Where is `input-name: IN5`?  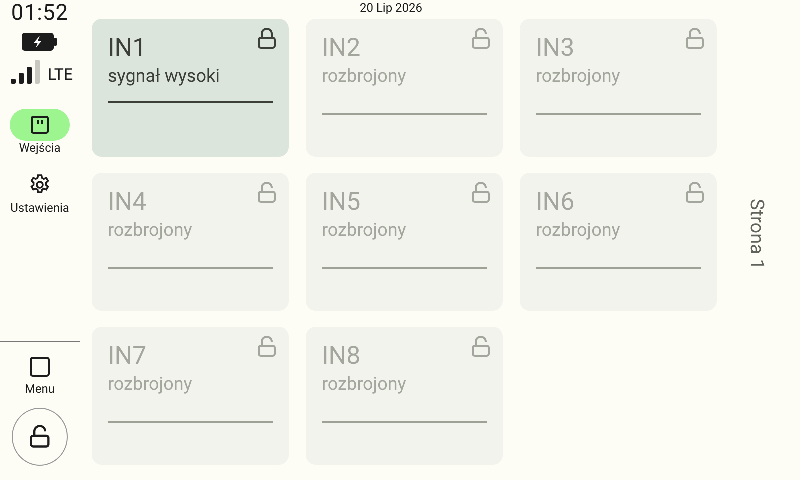
input-name: IN5 is located at coordinates (341, 203).